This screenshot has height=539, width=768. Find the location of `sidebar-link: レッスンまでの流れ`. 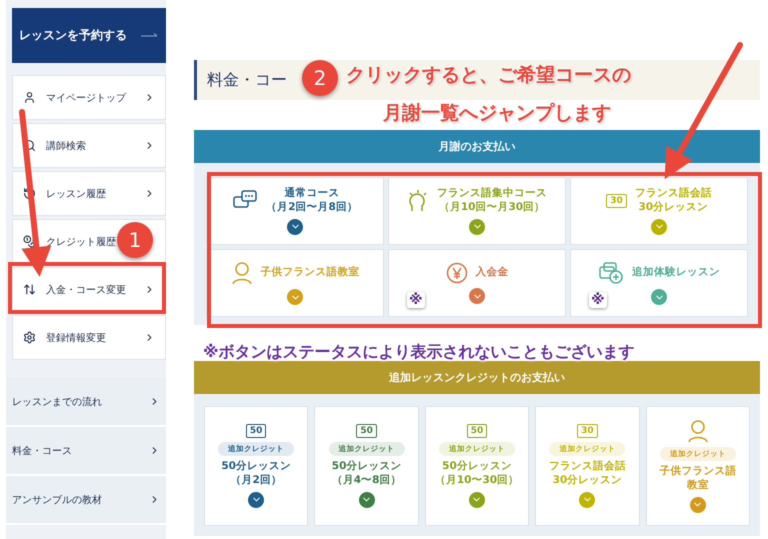

sidebar-link: レッスンまでの流れ is located at coordinates (86, 402).